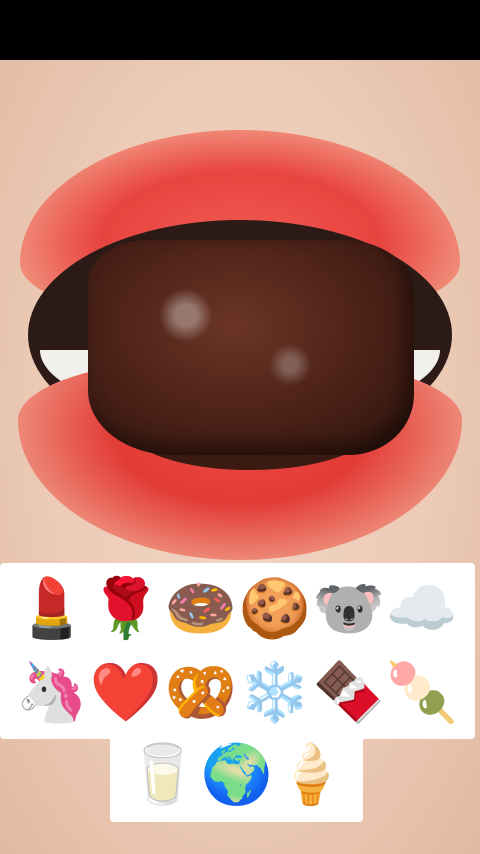 This screenshot has width=480, height=854. I want to click on pretzel-glyph: 🥨, so click(201, 692).